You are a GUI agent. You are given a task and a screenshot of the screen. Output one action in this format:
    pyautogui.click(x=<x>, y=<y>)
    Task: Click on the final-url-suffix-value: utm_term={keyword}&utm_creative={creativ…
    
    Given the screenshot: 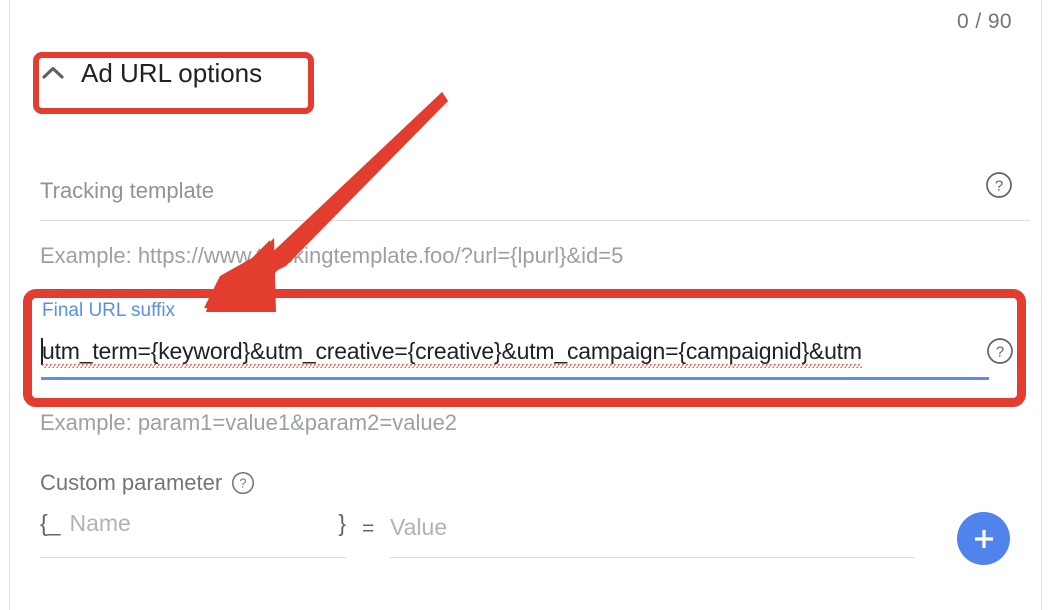 What is the action you would take?
    pyautogui.click(x=452, y=353)
    